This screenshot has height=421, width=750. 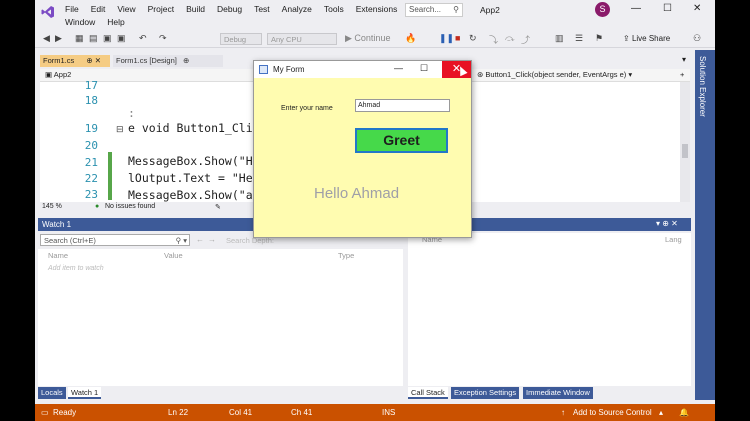 I want to click on form-maximize-icon: ☐, so click(x=424, y=68).